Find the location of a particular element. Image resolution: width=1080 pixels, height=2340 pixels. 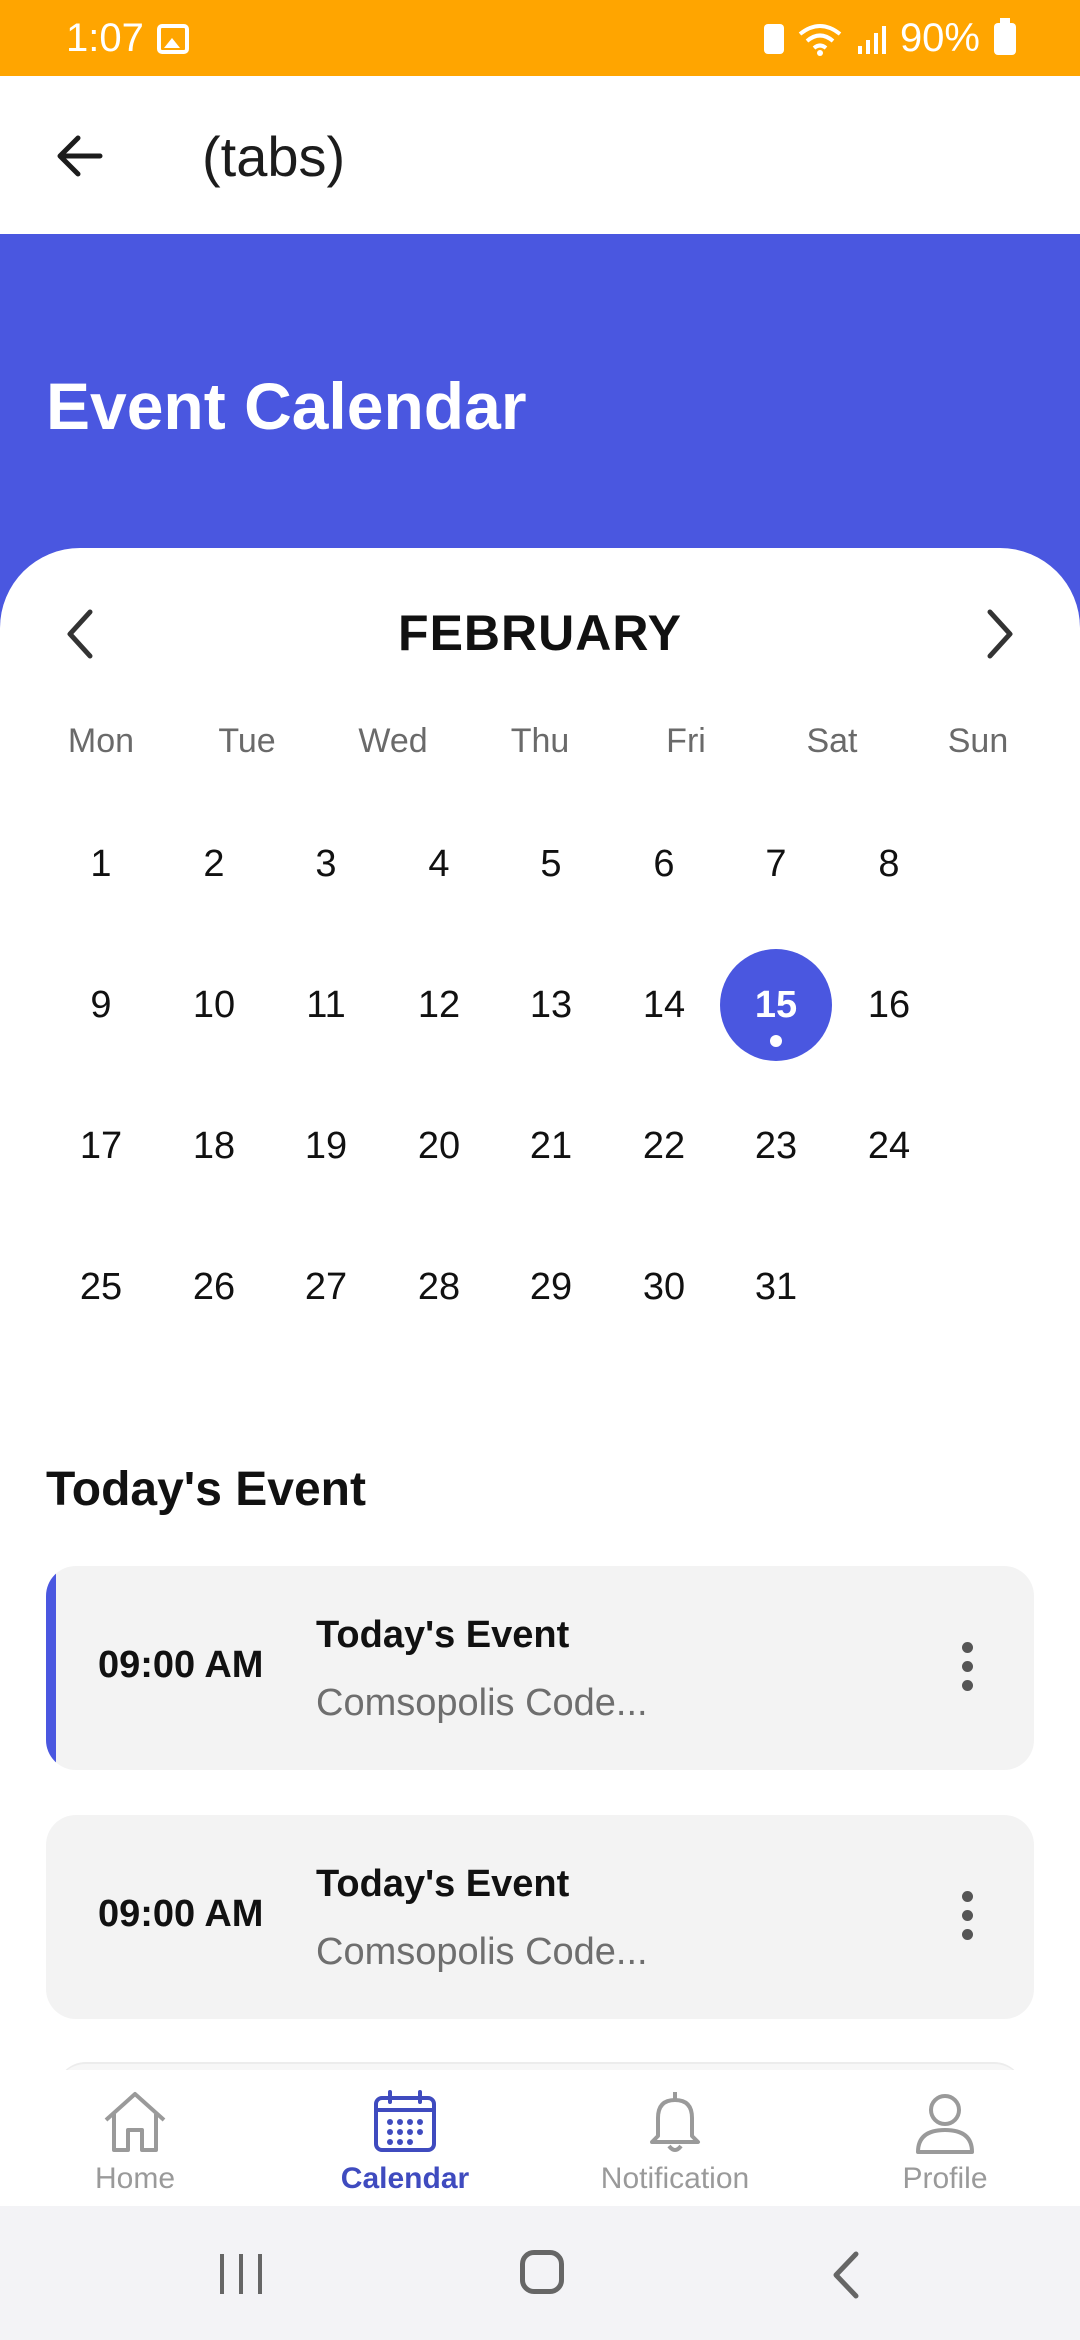

nav-notification: Notification is located at coordinates (675, 2142).